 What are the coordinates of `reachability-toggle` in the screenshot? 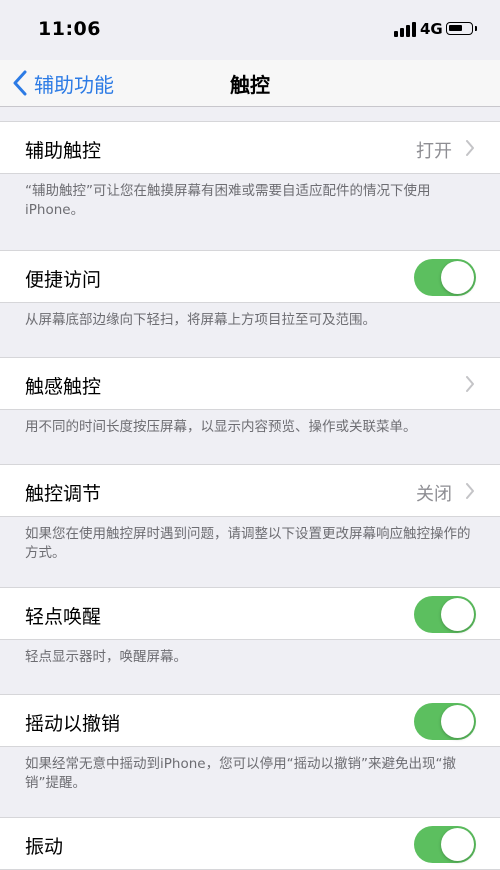 It's located at (445, 277).